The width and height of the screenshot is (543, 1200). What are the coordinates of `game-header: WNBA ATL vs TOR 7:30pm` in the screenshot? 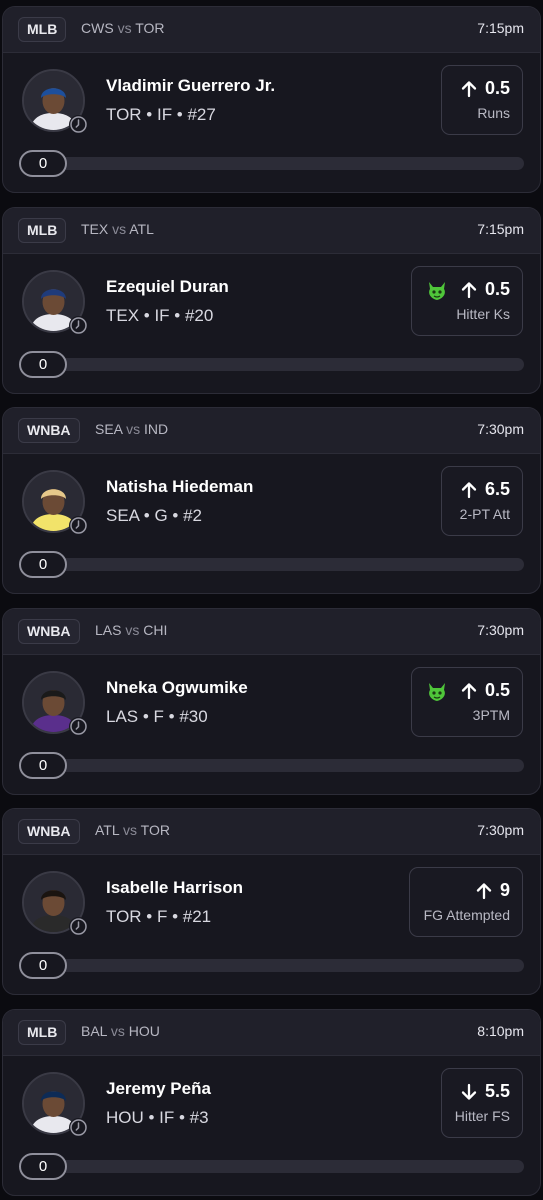 It's located at (271, 832).